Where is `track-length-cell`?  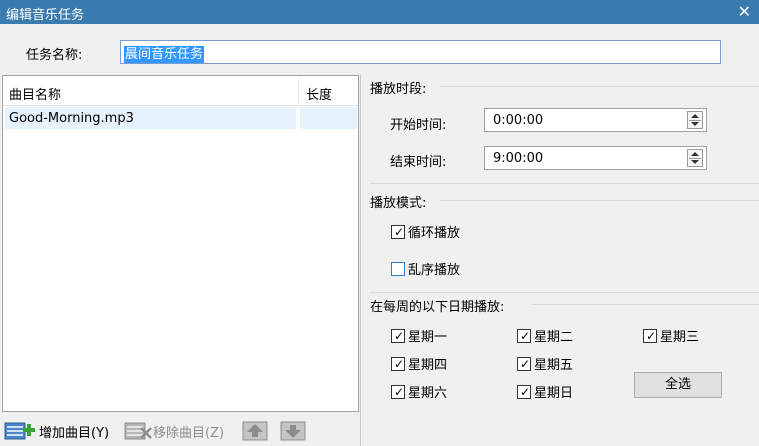
track-length-cell is located at coordinates (328, 118).